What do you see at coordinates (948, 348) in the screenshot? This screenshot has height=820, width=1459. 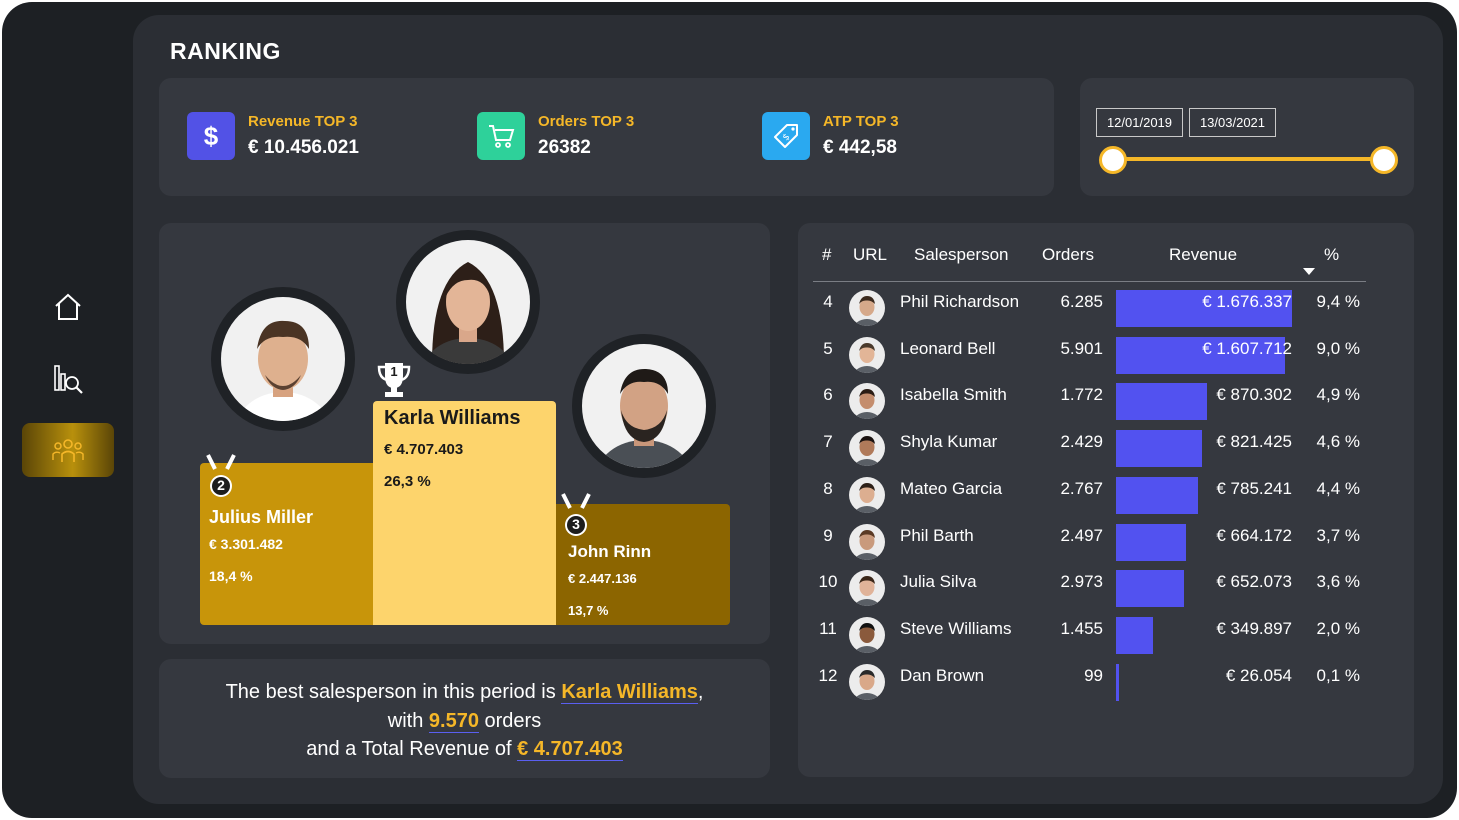 I see `cell-salesperson: Leonard Bell` at bounding box center [948, 348].